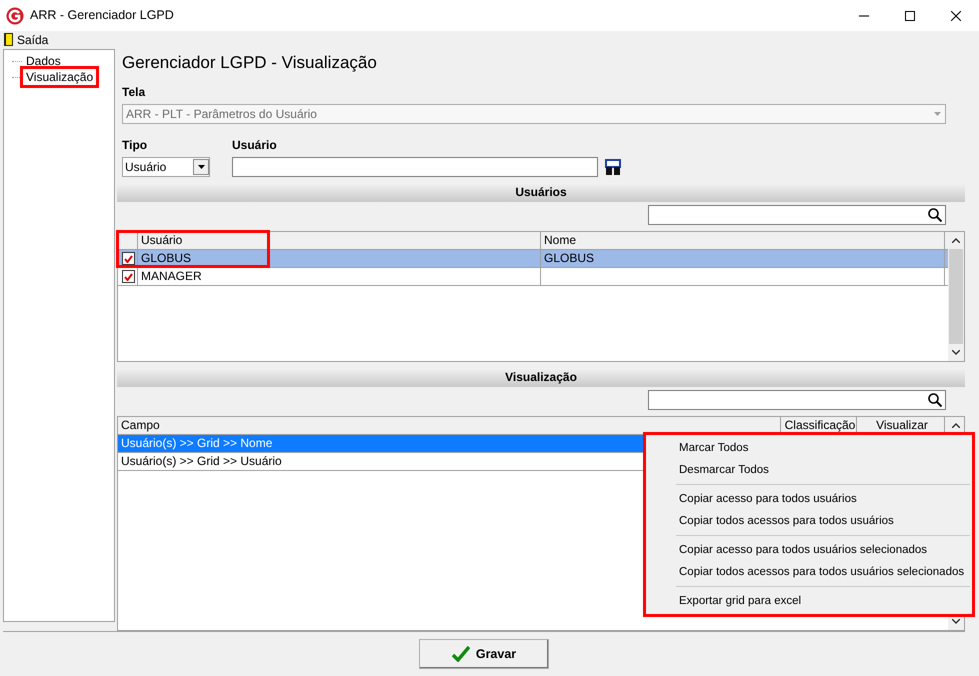  What do you see at coordinates (135, 145) in the screenshot?
I see `field-label: Tipo` at bounding box center [135, 145].